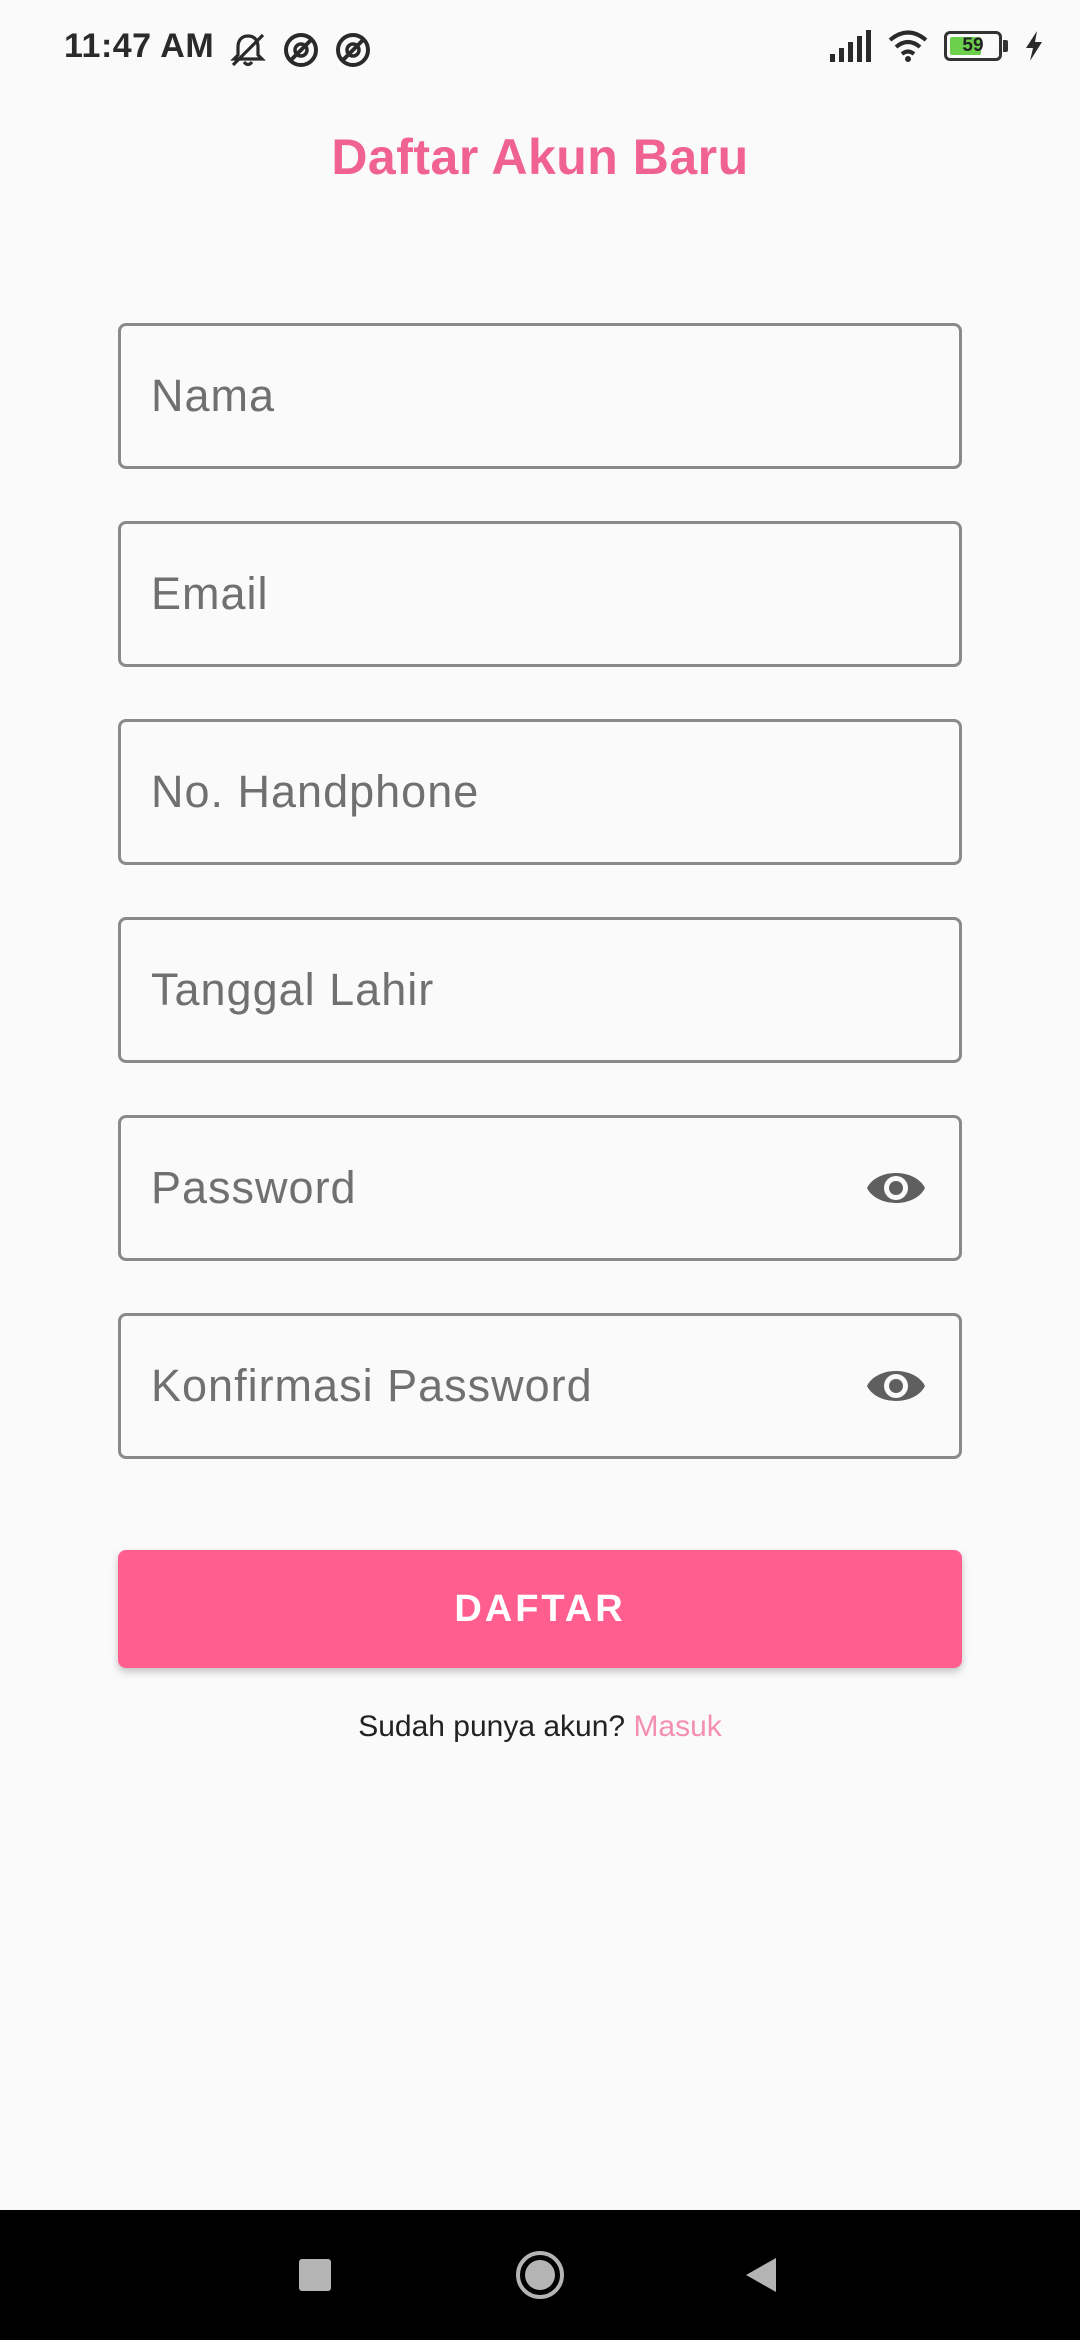 Image resolution: width=1080 pixels, height=2340 pixels. I want to click on home-circle-icon, so click(540, 2275).